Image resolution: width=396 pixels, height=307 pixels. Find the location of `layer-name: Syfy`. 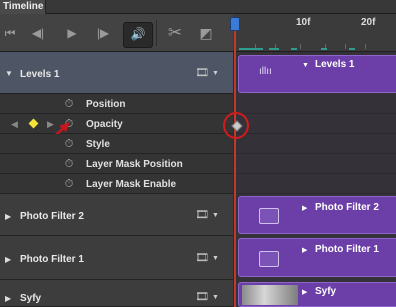

layer-name: Syfy is located at coordinates (31, 298).